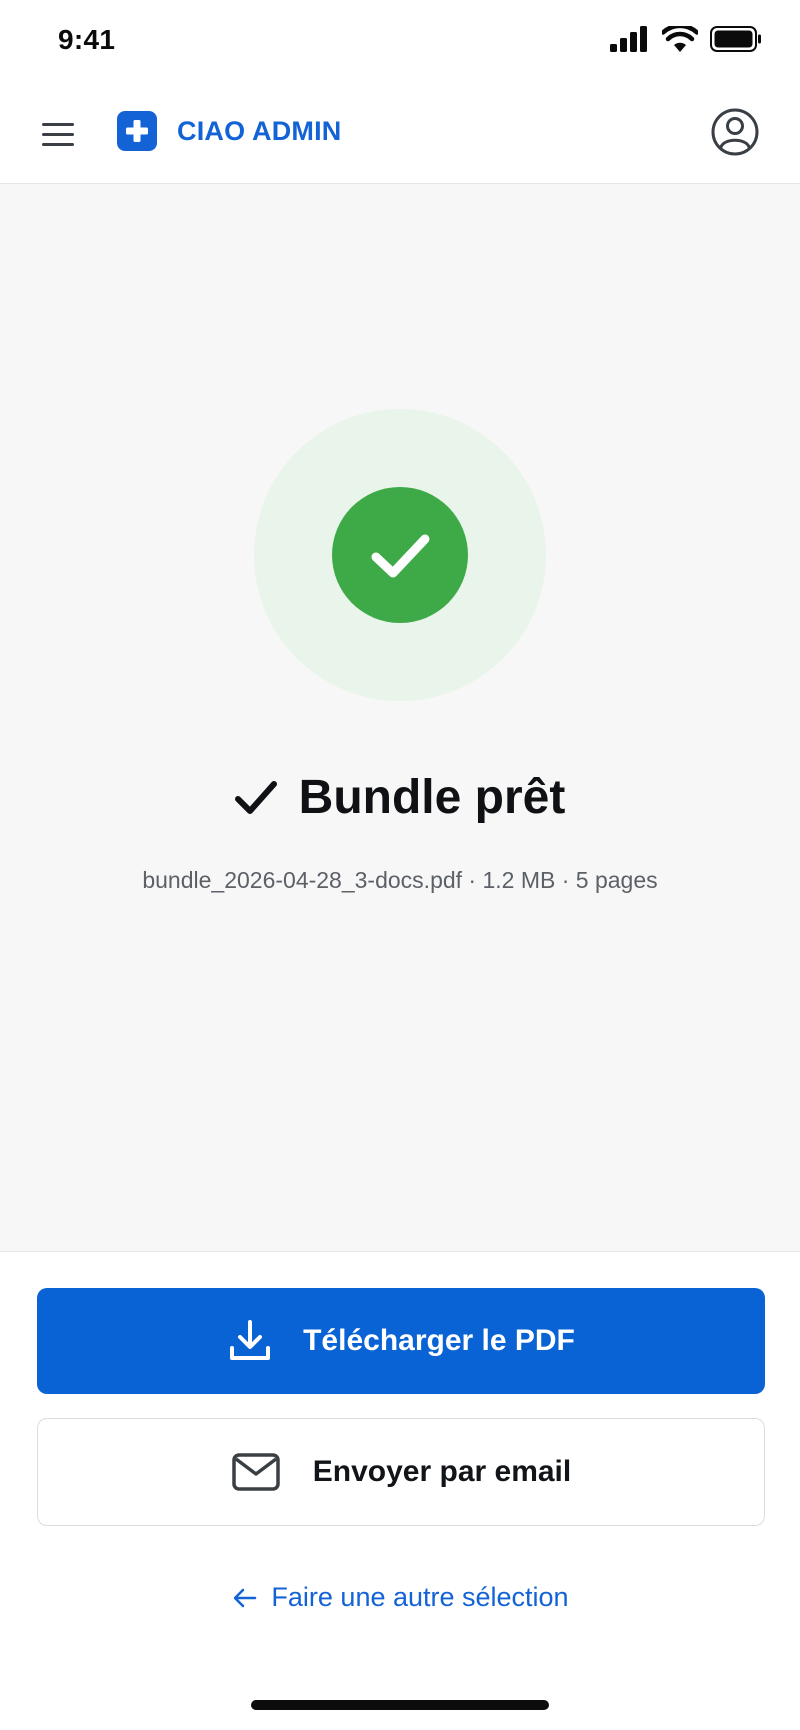  What do you see at coordinates (256, 1472) in the screenshot?
I see `envelope-icon` at bounding box center [256, 1472].